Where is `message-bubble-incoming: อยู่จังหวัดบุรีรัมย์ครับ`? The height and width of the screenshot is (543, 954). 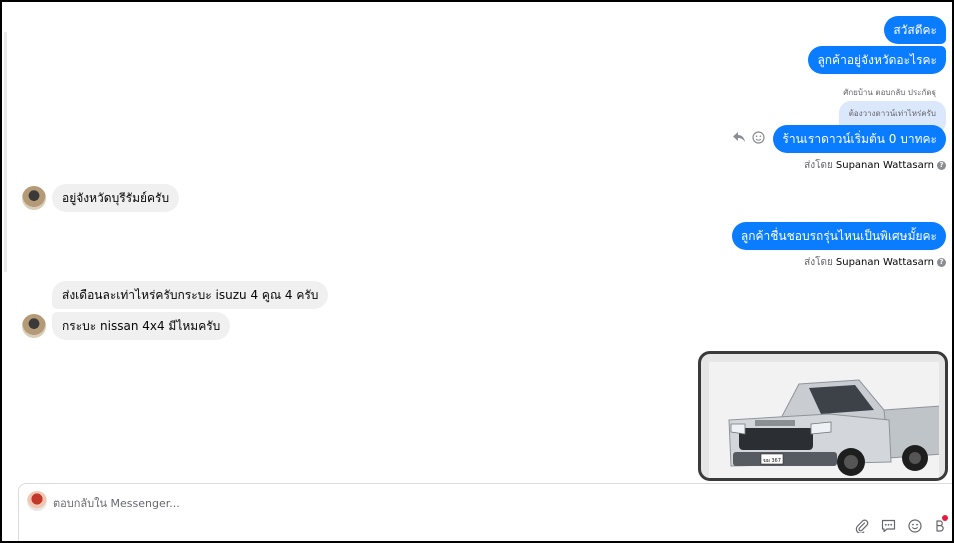
message-bubble-incoming: อยู่จังหวัดบุรีรัมย์ครับ is located at coordinates (116, 198).